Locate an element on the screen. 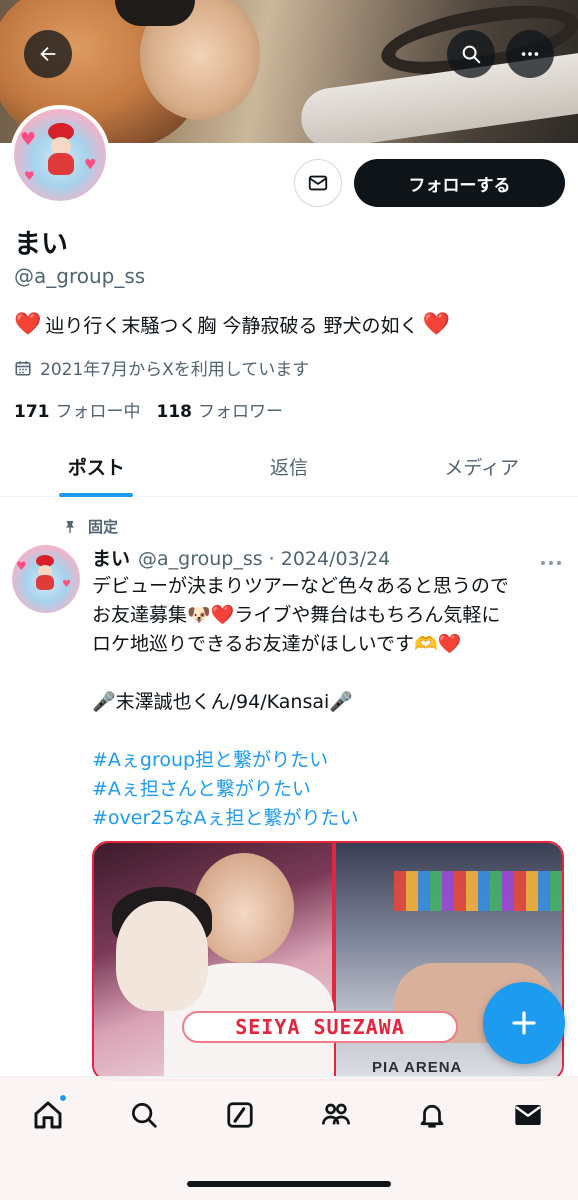 The image size is (578, 1200). communities-icon is located at coordinates (336, 1114).